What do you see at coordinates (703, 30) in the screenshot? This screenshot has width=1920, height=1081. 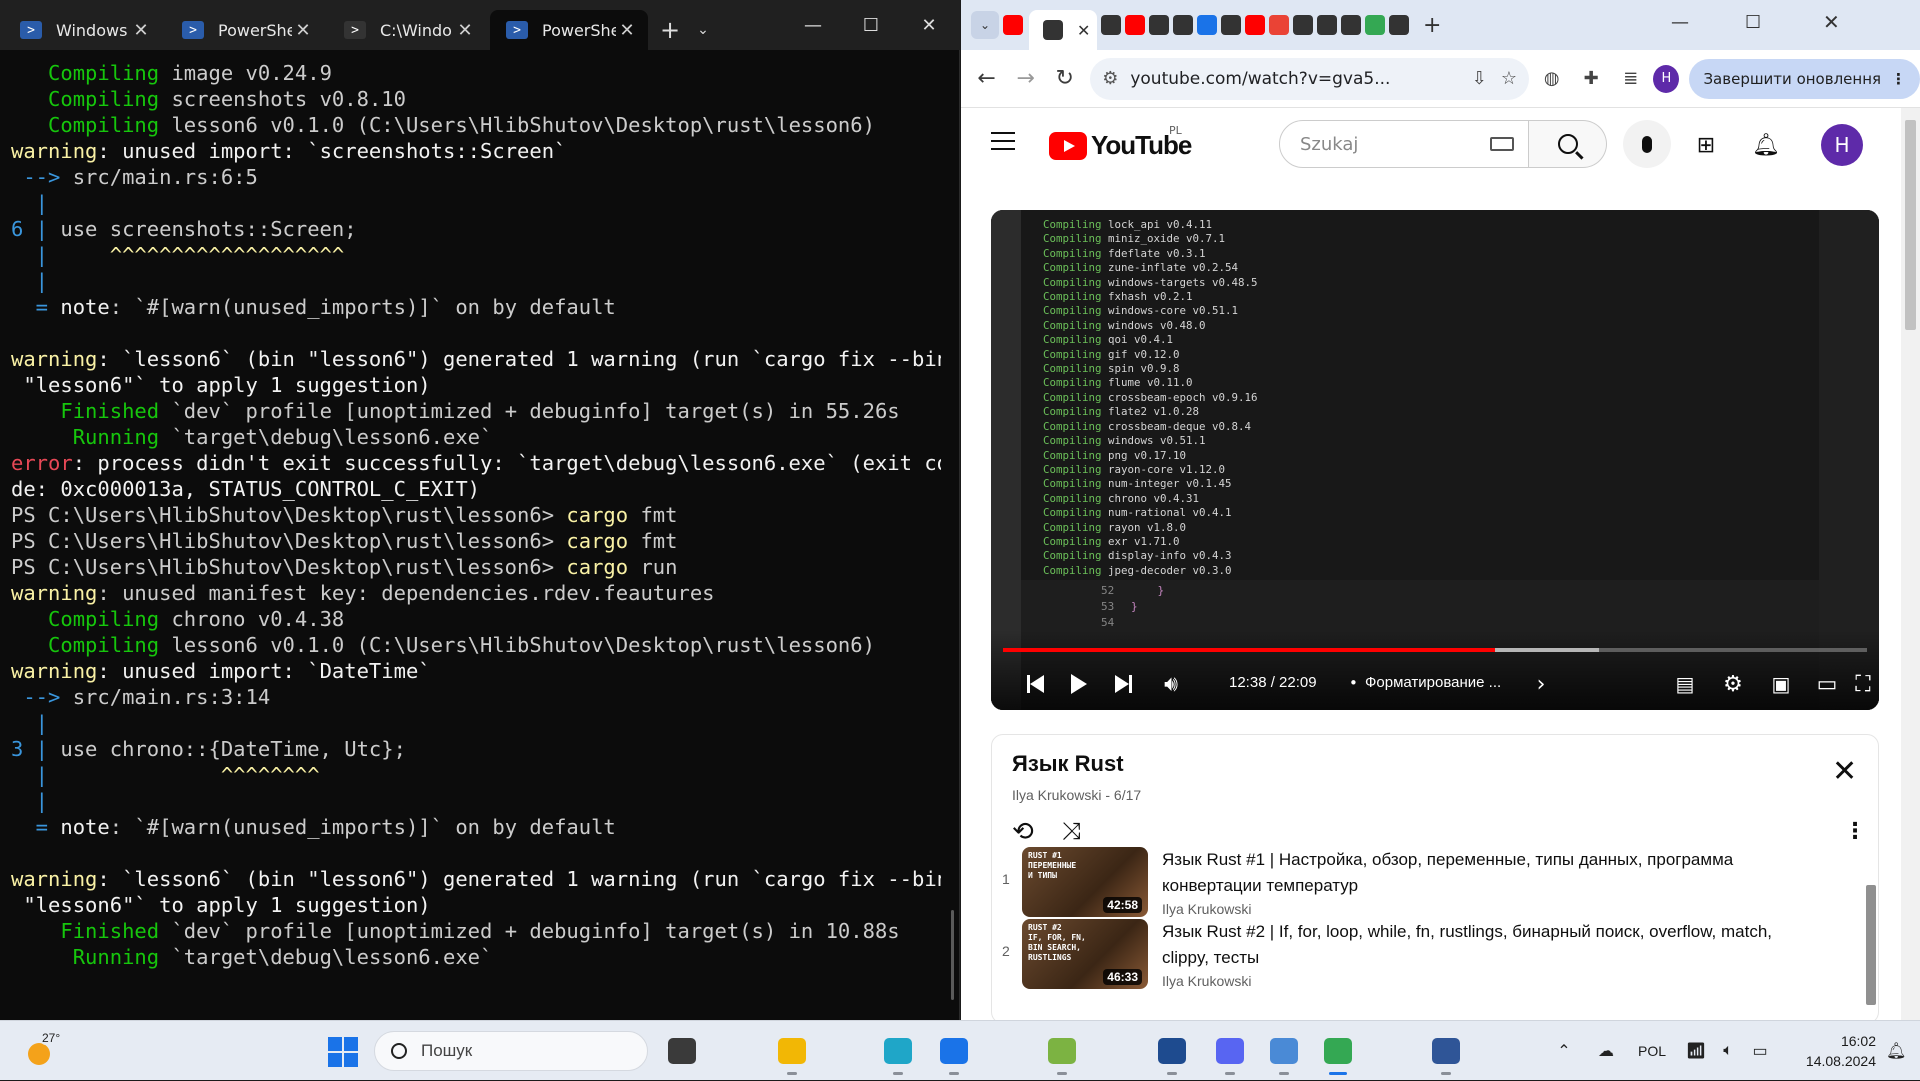 I see `tab-dropdown-button: ⌄` at bounding box center [703, 30].